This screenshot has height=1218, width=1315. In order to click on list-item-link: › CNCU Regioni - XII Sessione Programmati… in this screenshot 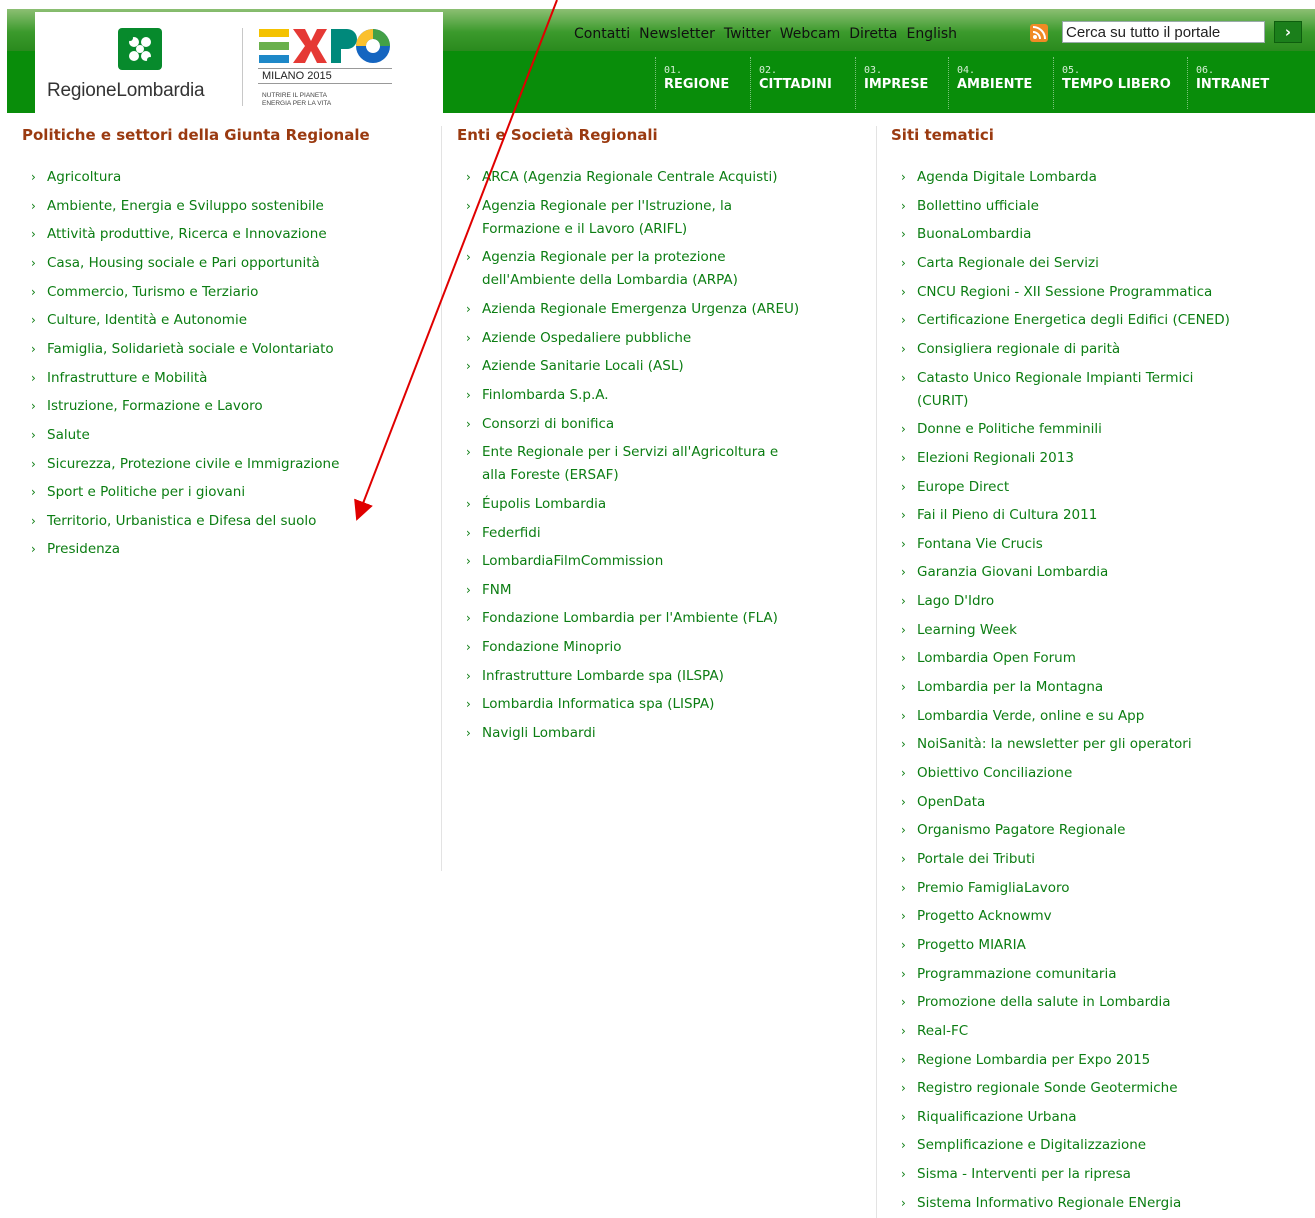, I will do `click(1056, 292)`.